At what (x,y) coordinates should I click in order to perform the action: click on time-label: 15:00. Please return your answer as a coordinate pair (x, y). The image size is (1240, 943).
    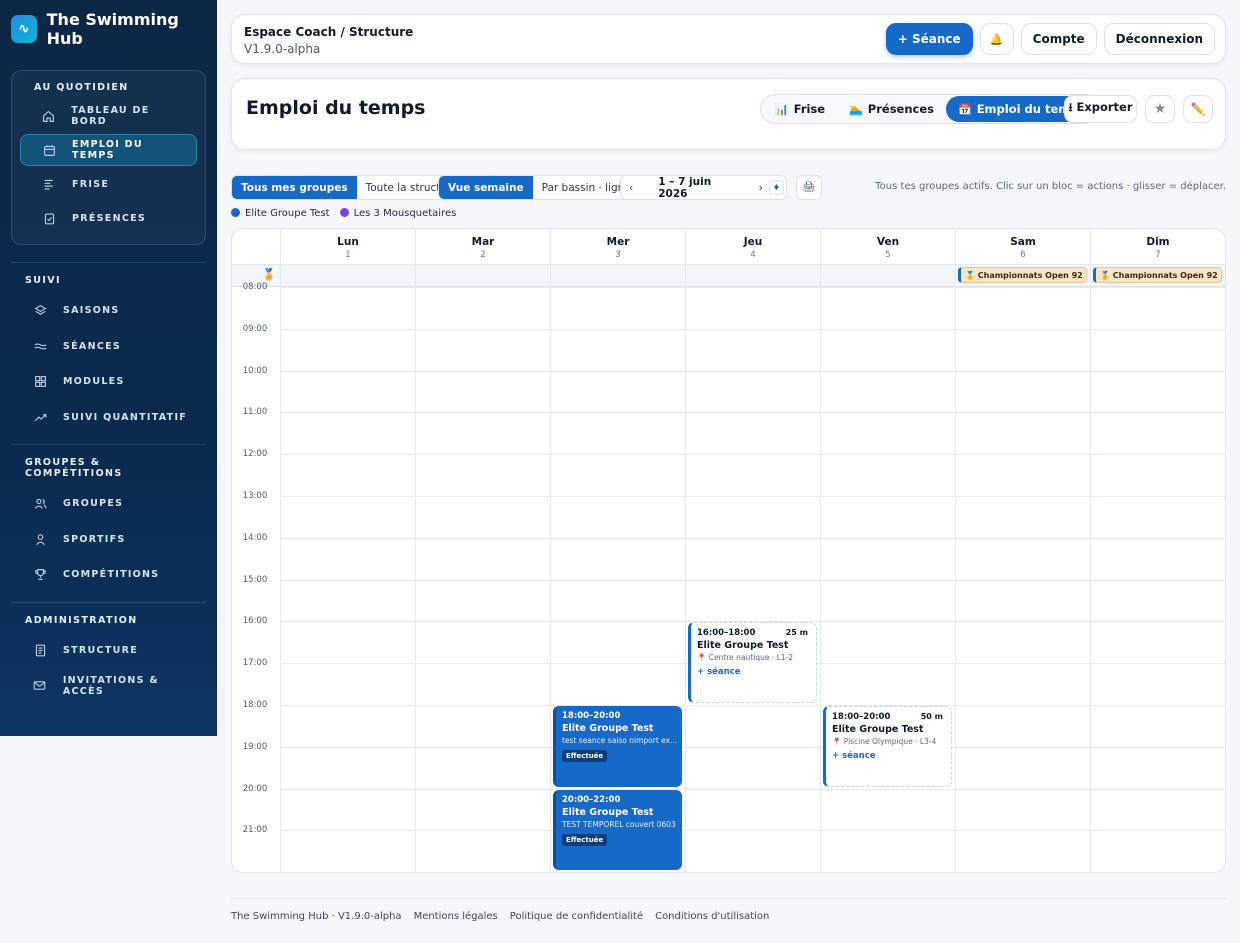
    Looking at the image, I should click on (255, 579).